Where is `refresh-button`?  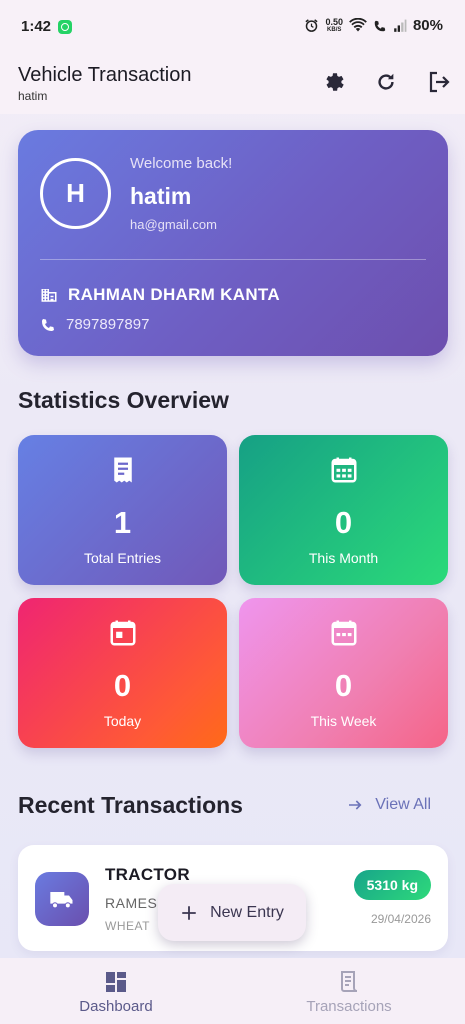
refresh-button is located at coordinates (386, 82).